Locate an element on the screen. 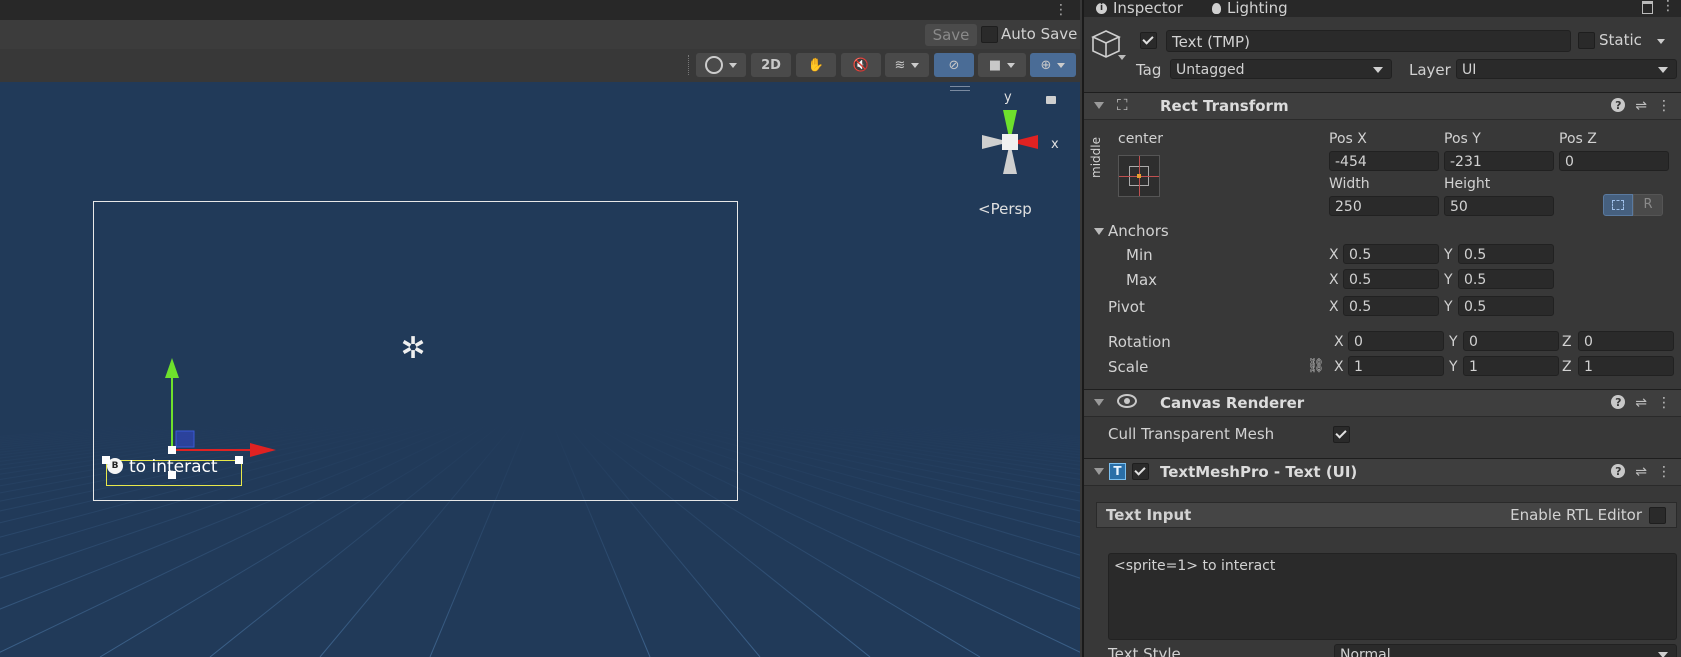 This screenshot has width=1681, height=657. rotation-x-field: 0 is located at coordinates (1396, 341).